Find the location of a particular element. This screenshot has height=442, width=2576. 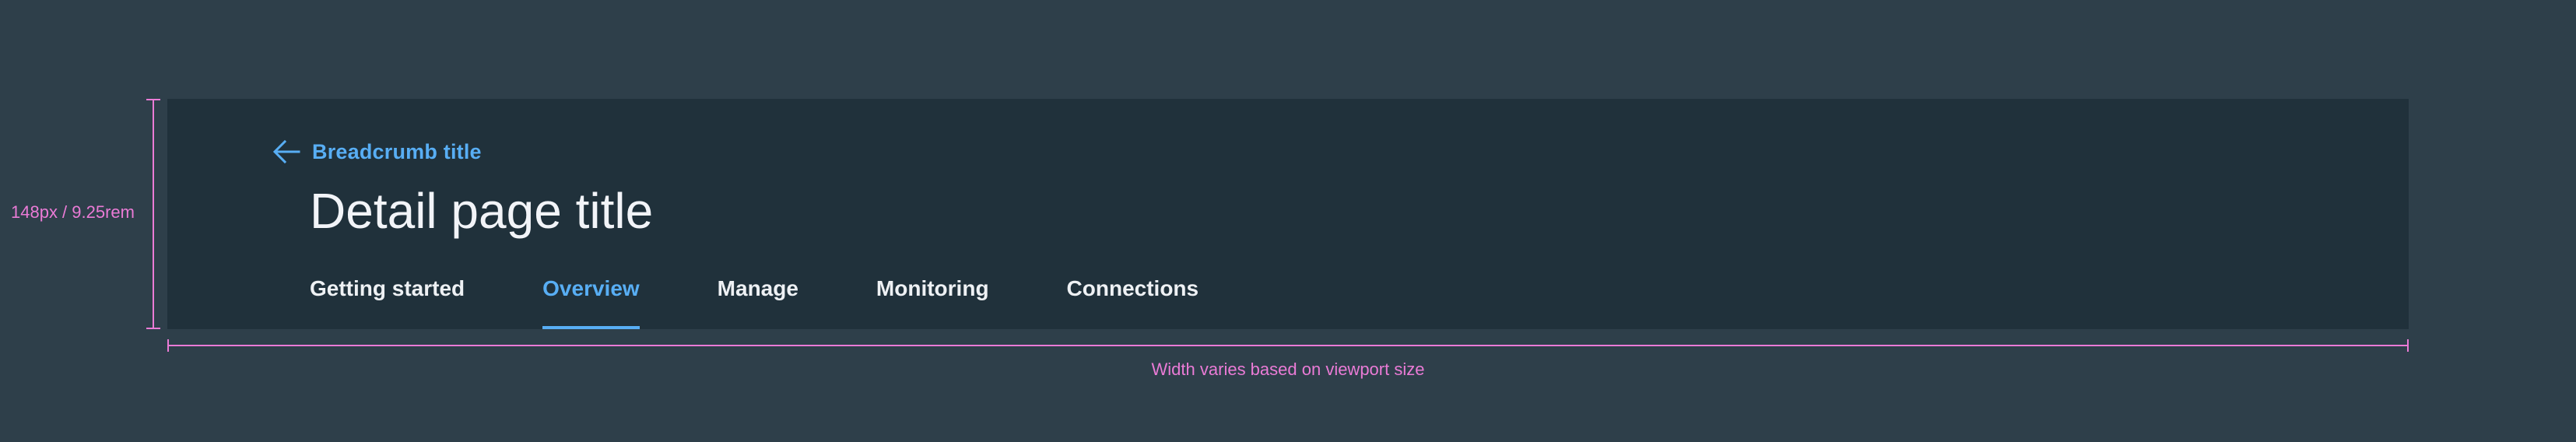

tab-manage: Manage is located at coordinates (758, 302).